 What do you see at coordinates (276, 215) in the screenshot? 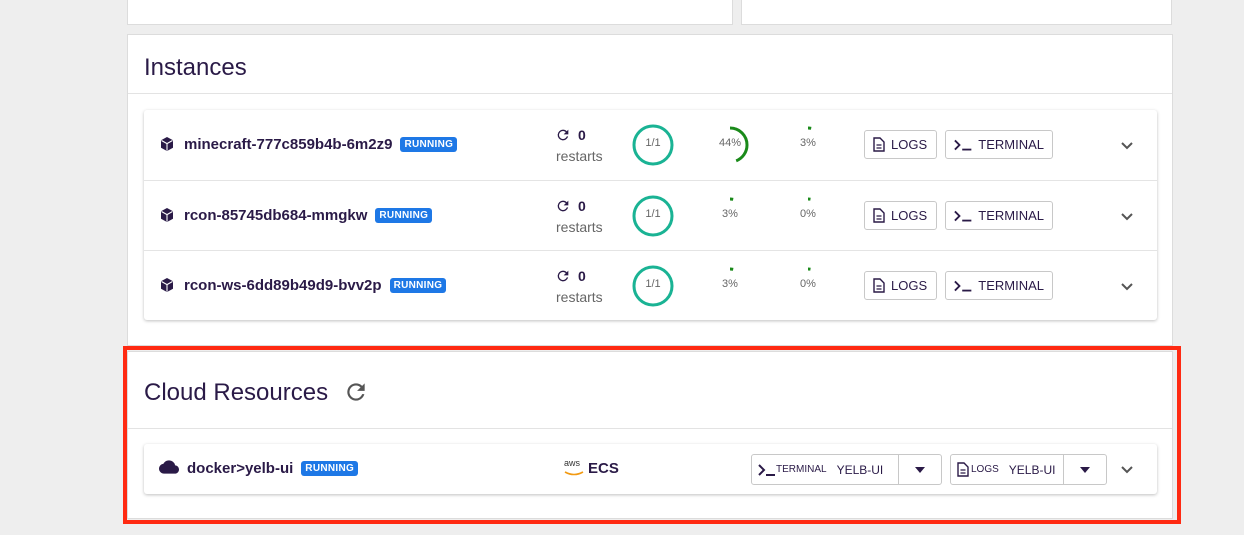
I see `instance-name-text: rcon-85745db684-mmgkw` at bounding box center [276, 215].